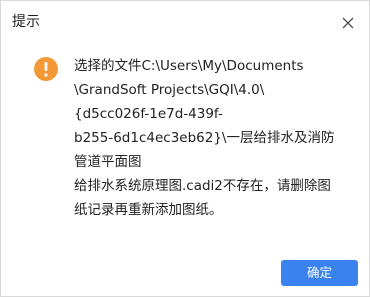  Describe the element at coordinates (185, 23) in the screenshot. I see `dialog-title-bar: 提示` at that location.